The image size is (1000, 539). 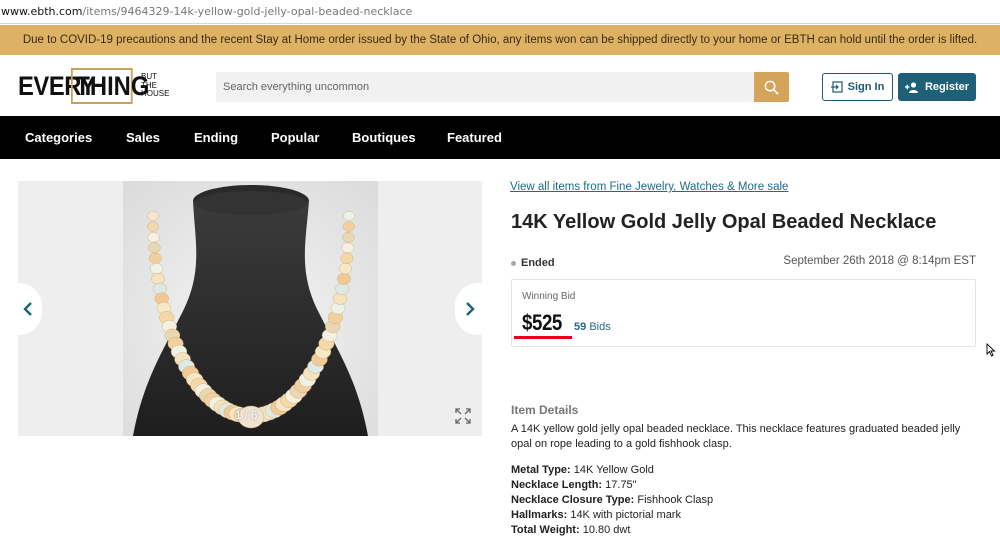 I want to click on search-button, so click(x=771, y=87).